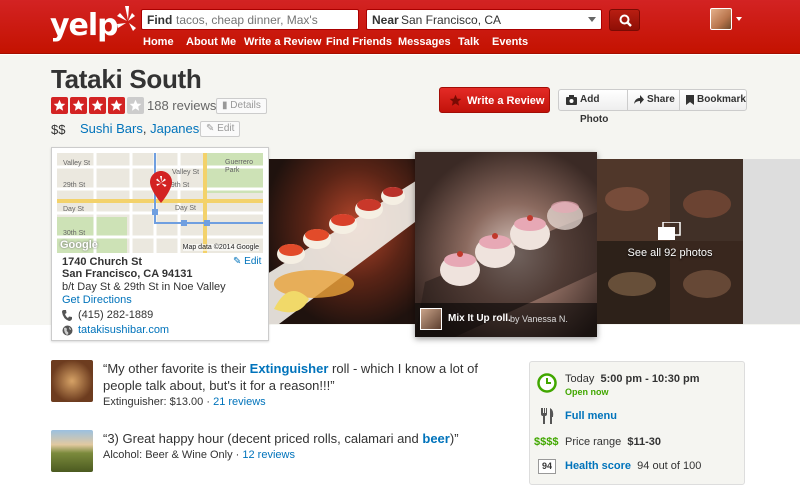 The image size is (800, 485). I want to click on search-icon, so click(625, 20).